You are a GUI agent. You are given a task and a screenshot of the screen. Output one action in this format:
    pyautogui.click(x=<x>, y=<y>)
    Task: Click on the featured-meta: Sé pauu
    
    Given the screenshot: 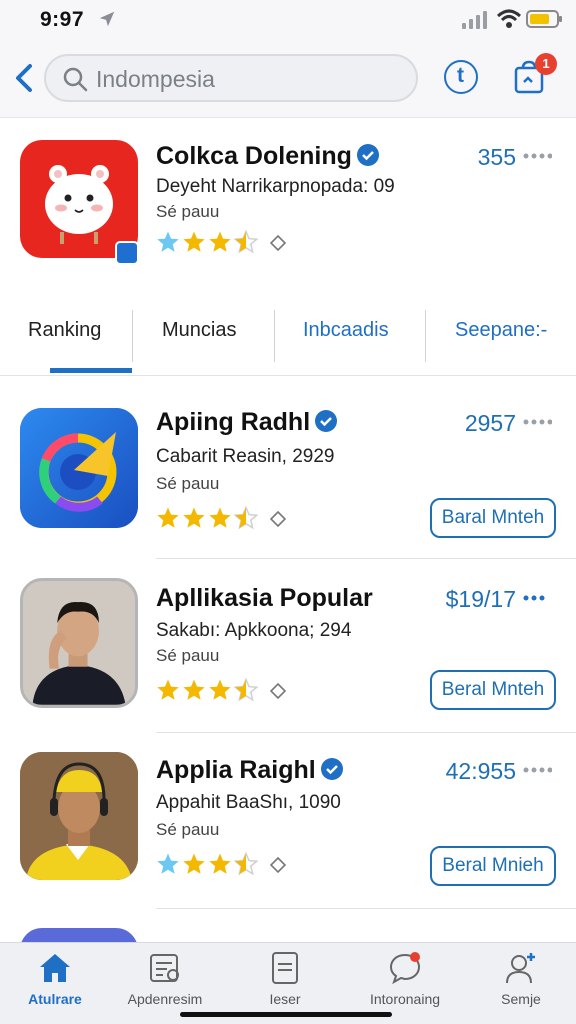 What is the action you would take?
    pyautogui.click(x=188, y=211)
    